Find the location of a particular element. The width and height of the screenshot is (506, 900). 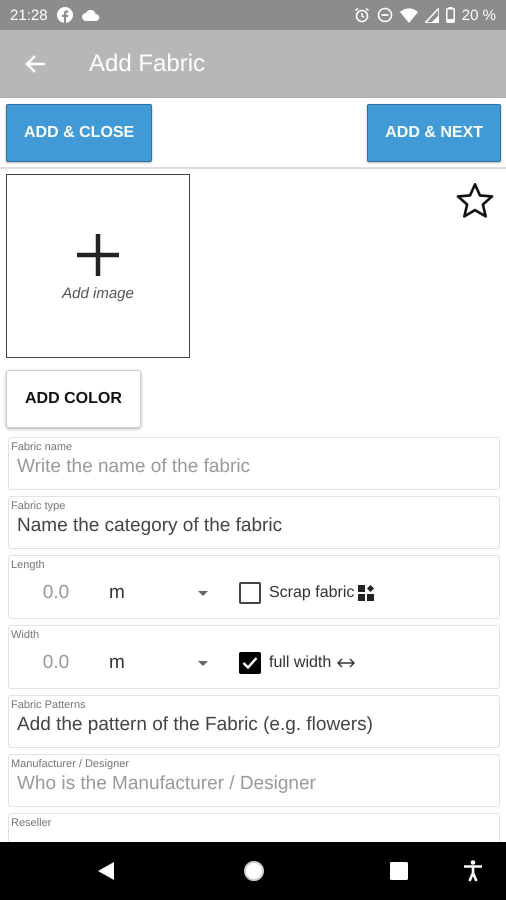

checkbox: full width is located at coordinates (285, 663).